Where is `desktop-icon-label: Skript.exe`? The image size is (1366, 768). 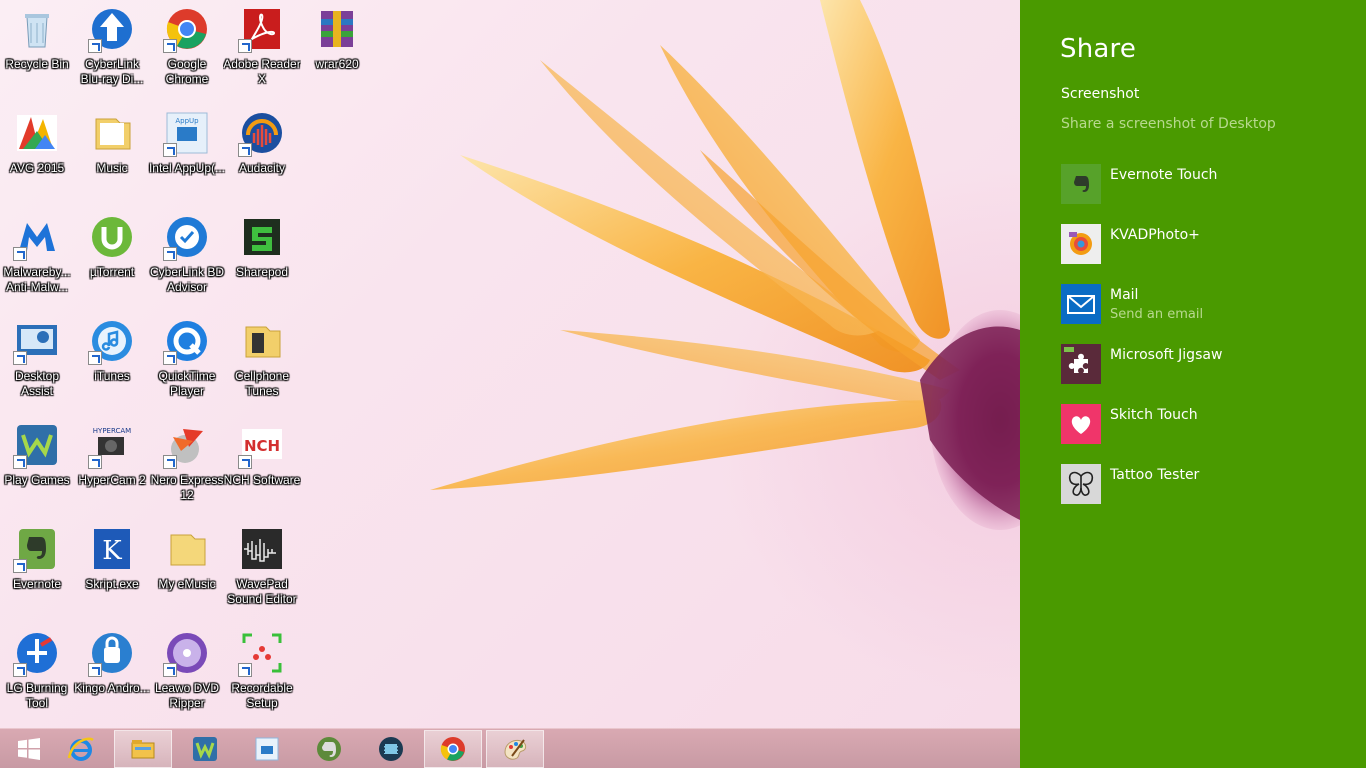
desktop-icon-label: Skript.exe is located at coordinates (112, 584).